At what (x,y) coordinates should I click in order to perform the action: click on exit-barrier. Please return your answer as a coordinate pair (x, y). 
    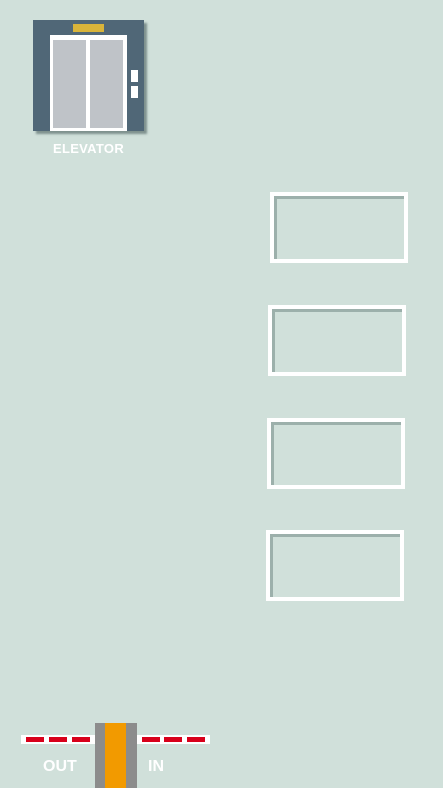
    Looking at the image, I should click on (58, 739).